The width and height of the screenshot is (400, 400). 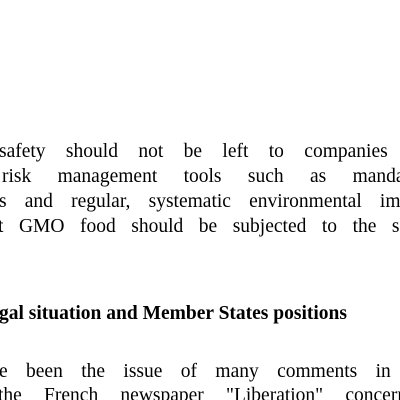 I want to click on body-text-line: e been the issue of many comments in the, so click(x=200, y=371).